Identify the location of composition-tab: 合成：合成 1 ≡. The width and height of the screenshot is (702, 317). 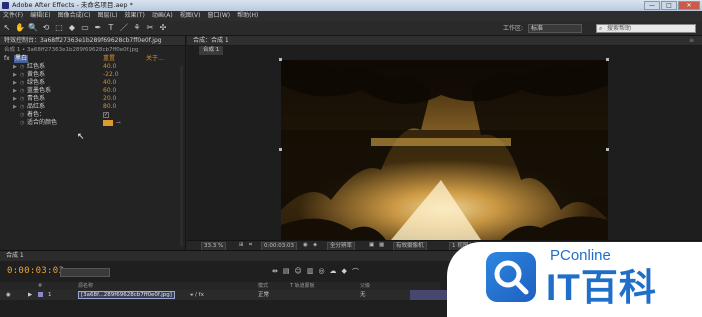
(444, 41).